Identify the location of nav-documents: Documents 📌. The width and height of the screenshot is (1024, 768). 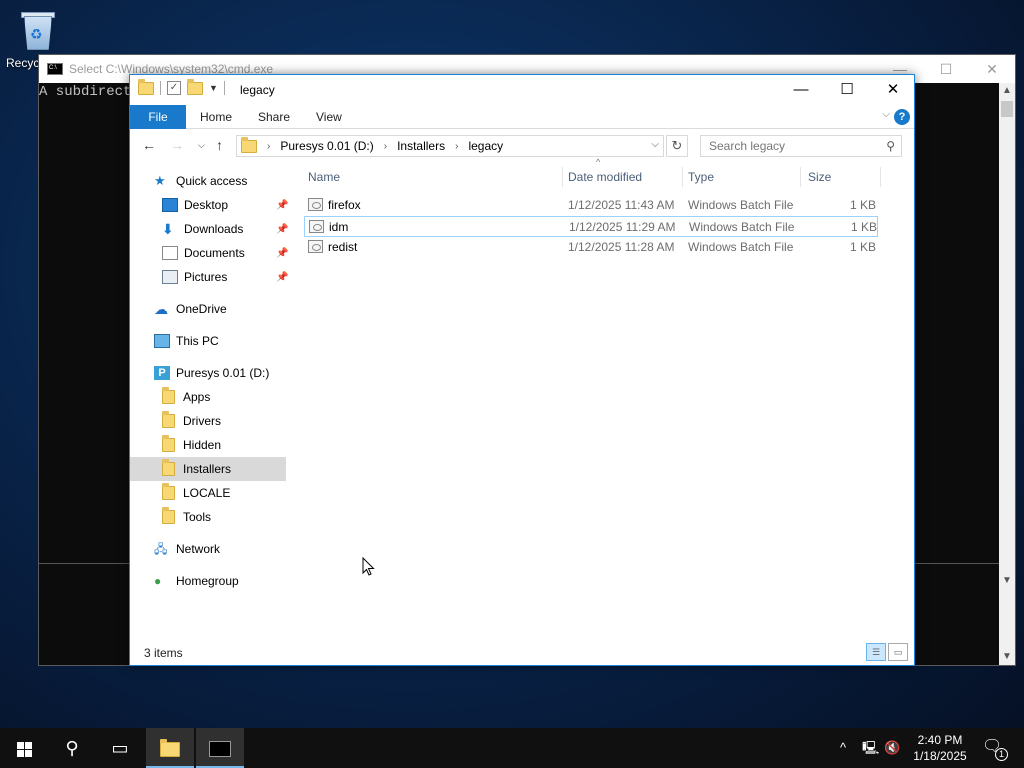
(226, 253).